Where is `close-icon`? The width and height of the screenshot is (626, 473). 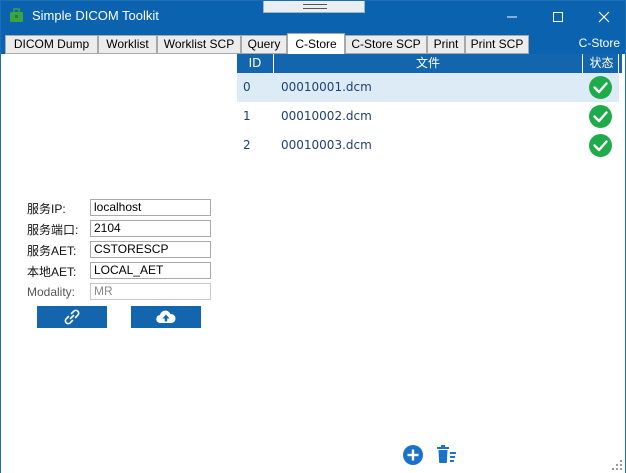 close-icon is located at coordinates (604, 16).